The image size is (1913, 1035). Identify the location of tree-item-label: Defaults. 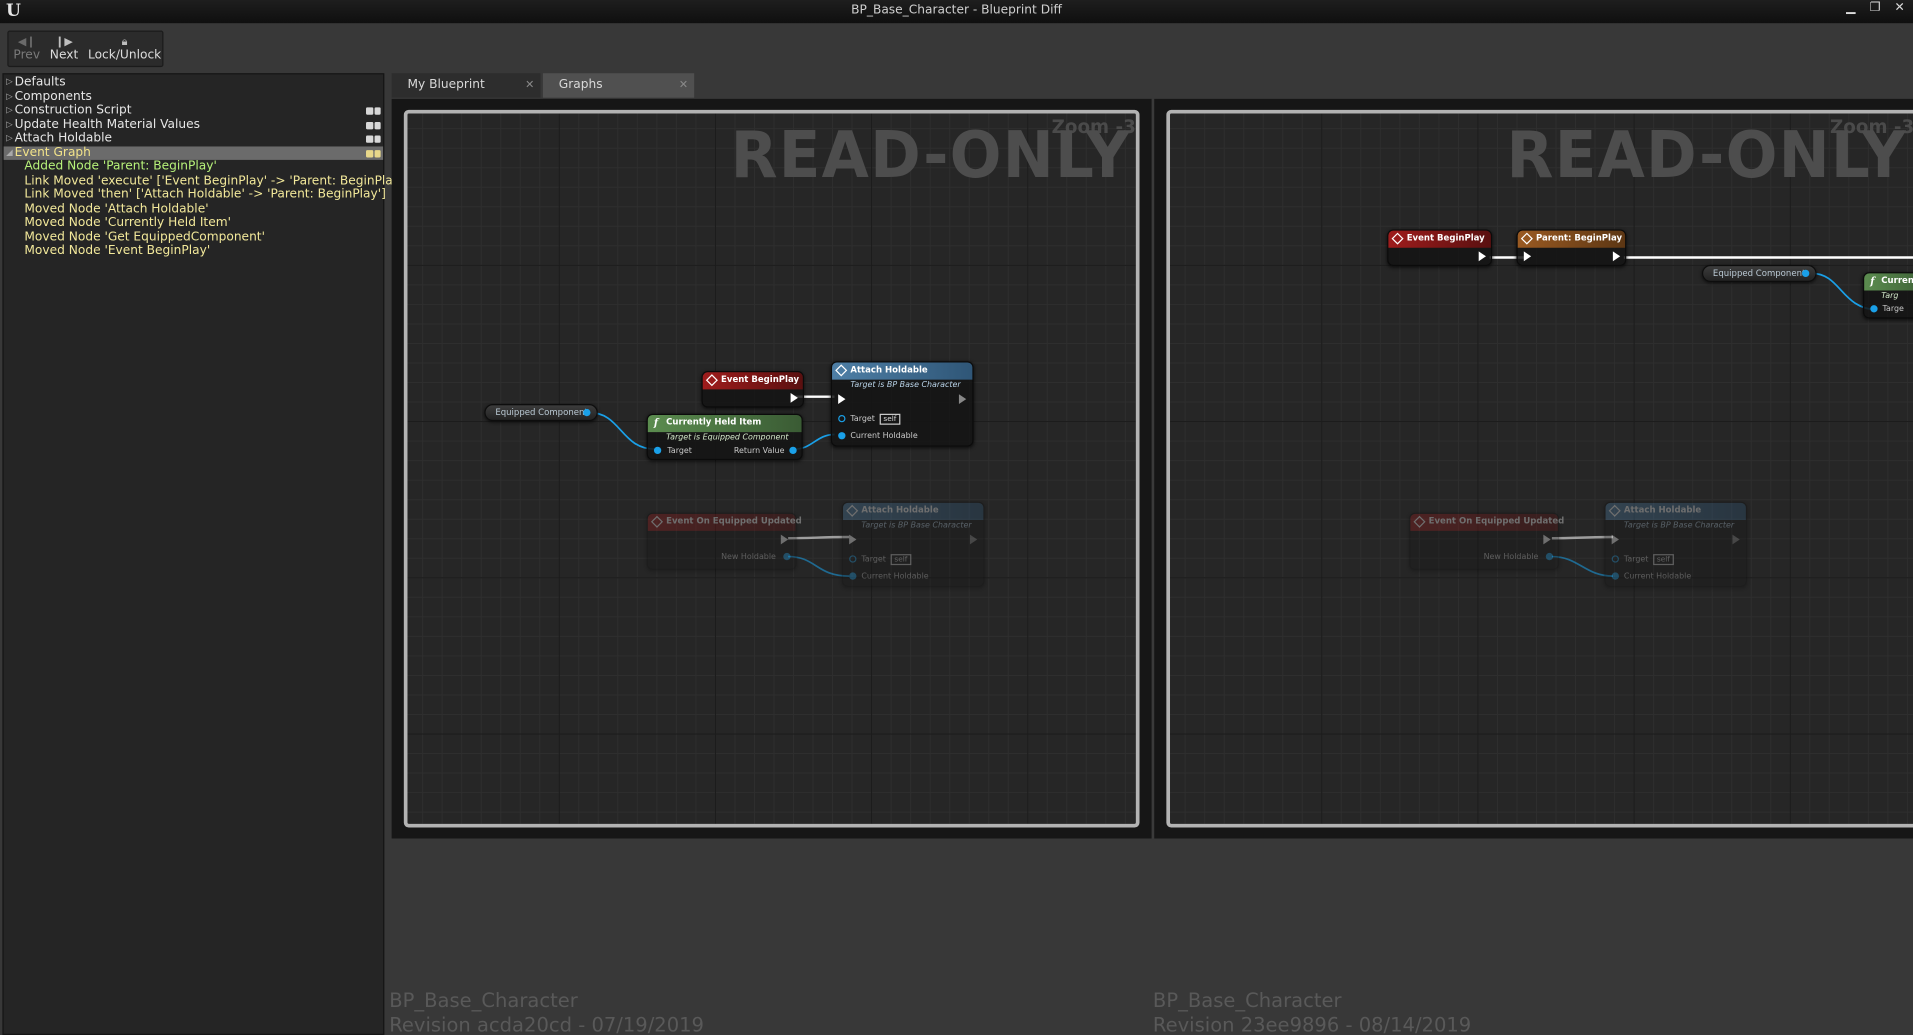
(40, 82).